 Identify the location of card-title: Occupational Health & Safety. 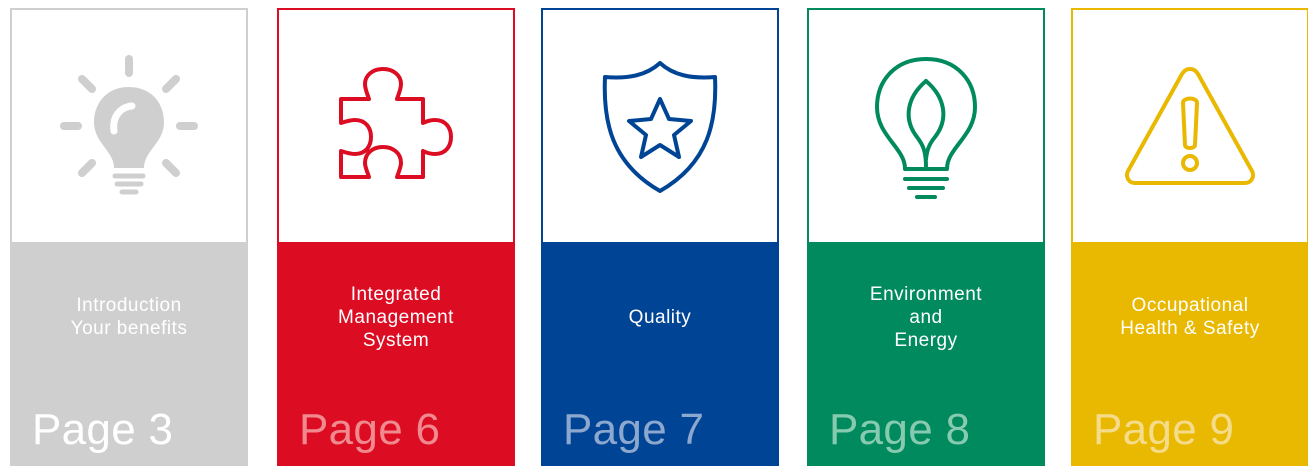
(1190, 317).